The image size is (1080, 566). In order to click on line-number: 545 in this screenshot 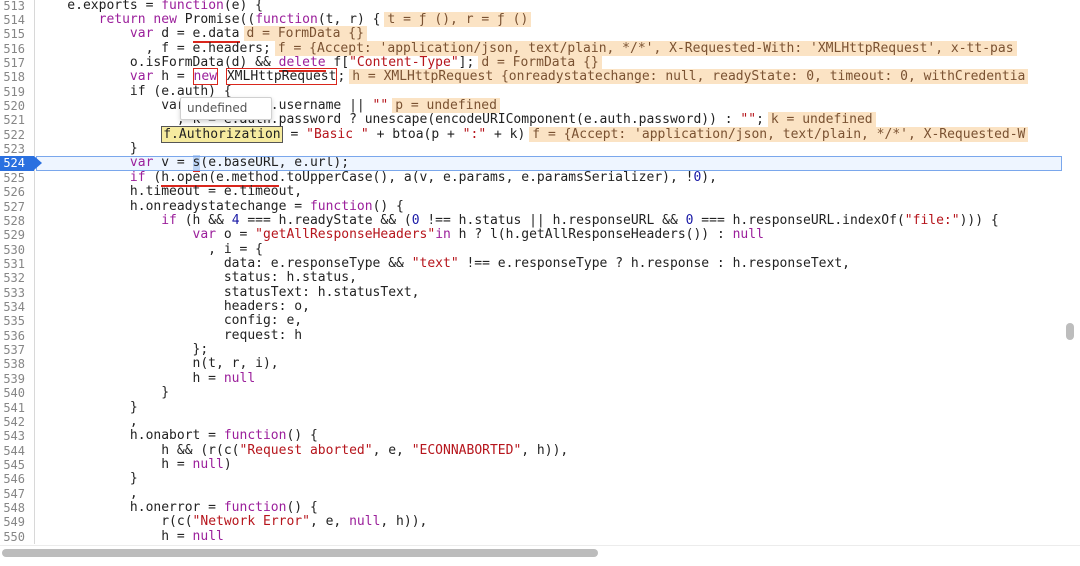, I will do `click(17, 465)`.